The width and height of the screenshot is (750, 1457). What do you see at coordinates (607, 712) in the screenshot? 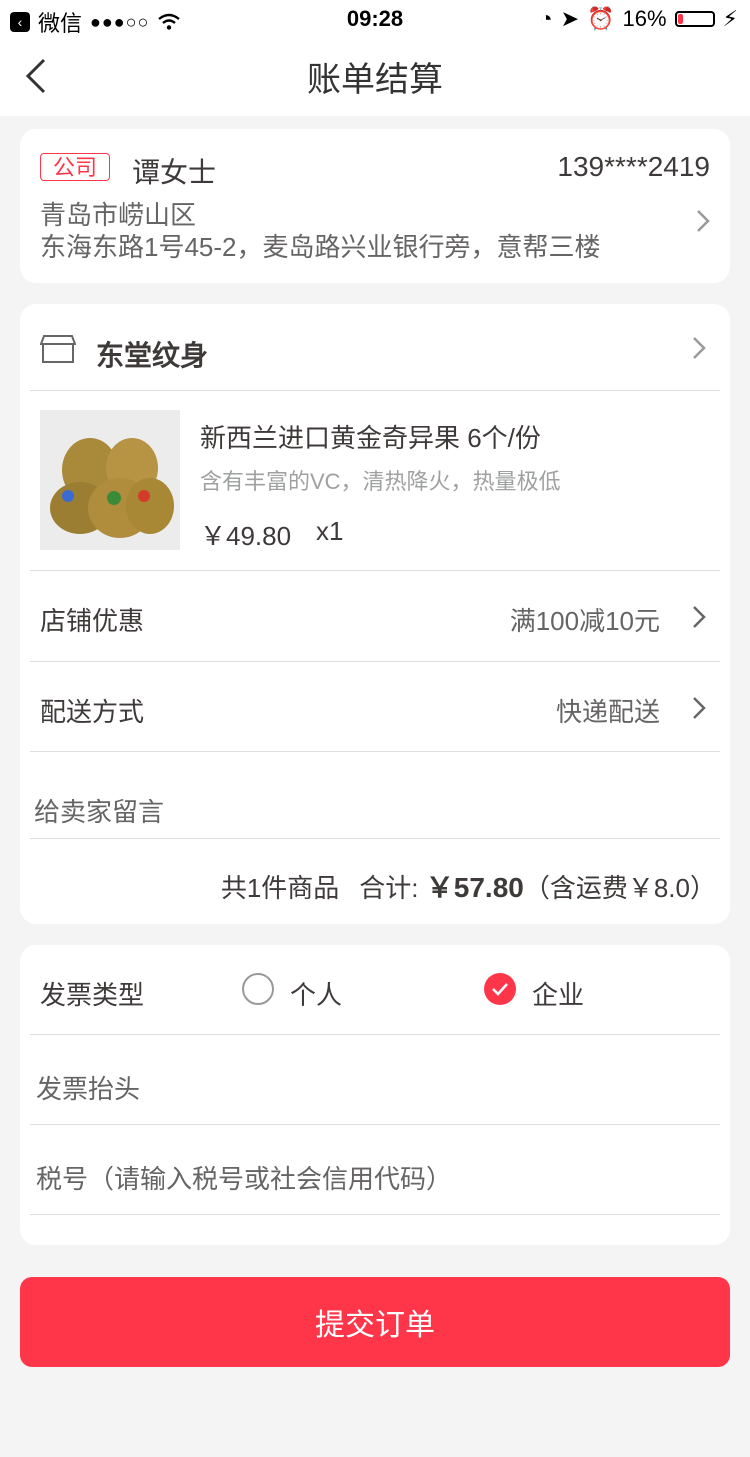
I see `delivery-value: 快递配送` at bounding box center [607, 712].